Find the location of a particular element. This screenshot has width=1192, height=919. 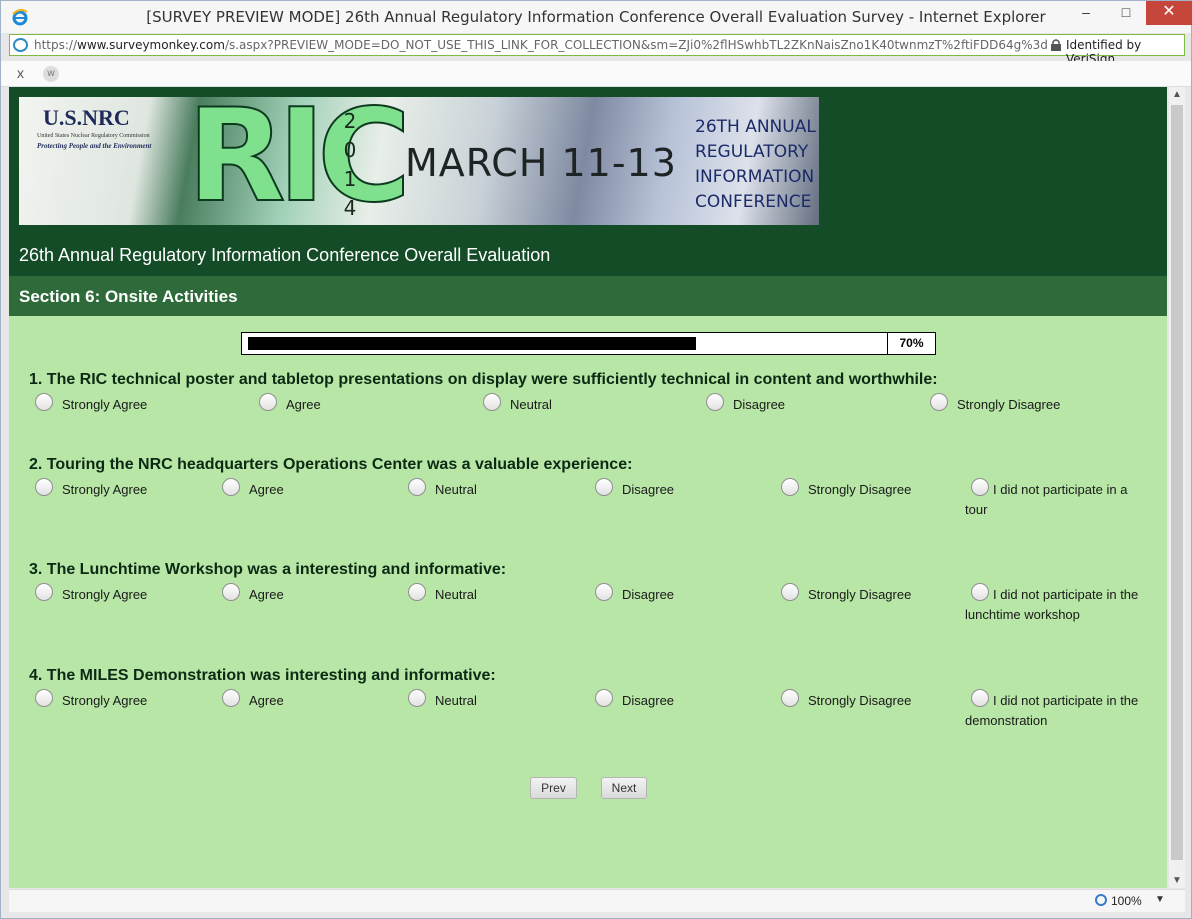

zoom-icon is located at coordinates (1101, 900).